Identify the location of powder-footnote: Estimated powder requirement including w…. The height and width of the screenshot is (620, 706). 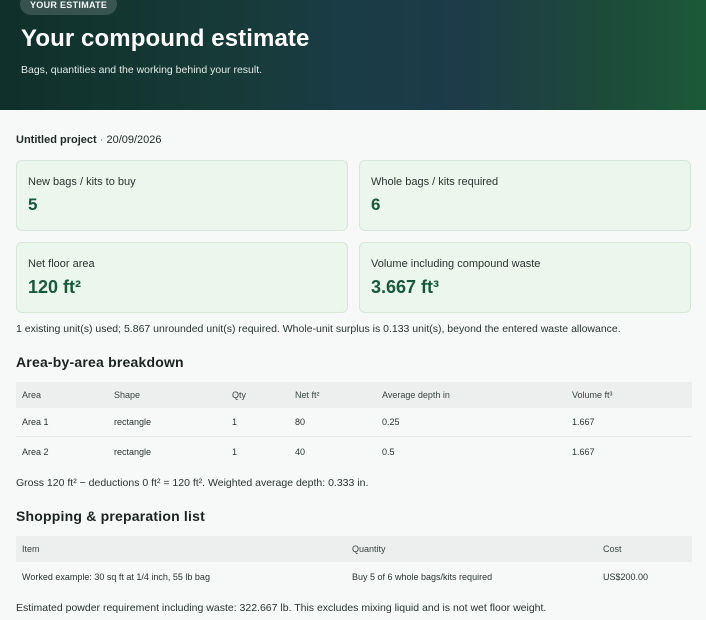
(281, 608).